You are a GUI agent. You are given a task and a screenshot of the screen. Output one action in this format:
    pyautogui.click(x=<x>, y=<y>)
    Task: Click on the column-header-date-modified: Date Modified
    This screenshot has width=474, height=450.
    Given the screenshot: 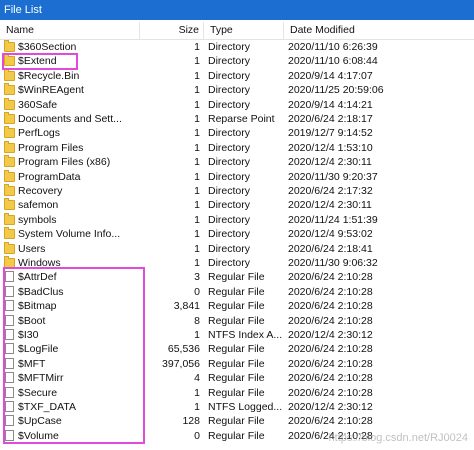 What is the action you would take?
    pyautogui.click(x=379, y=30)
    